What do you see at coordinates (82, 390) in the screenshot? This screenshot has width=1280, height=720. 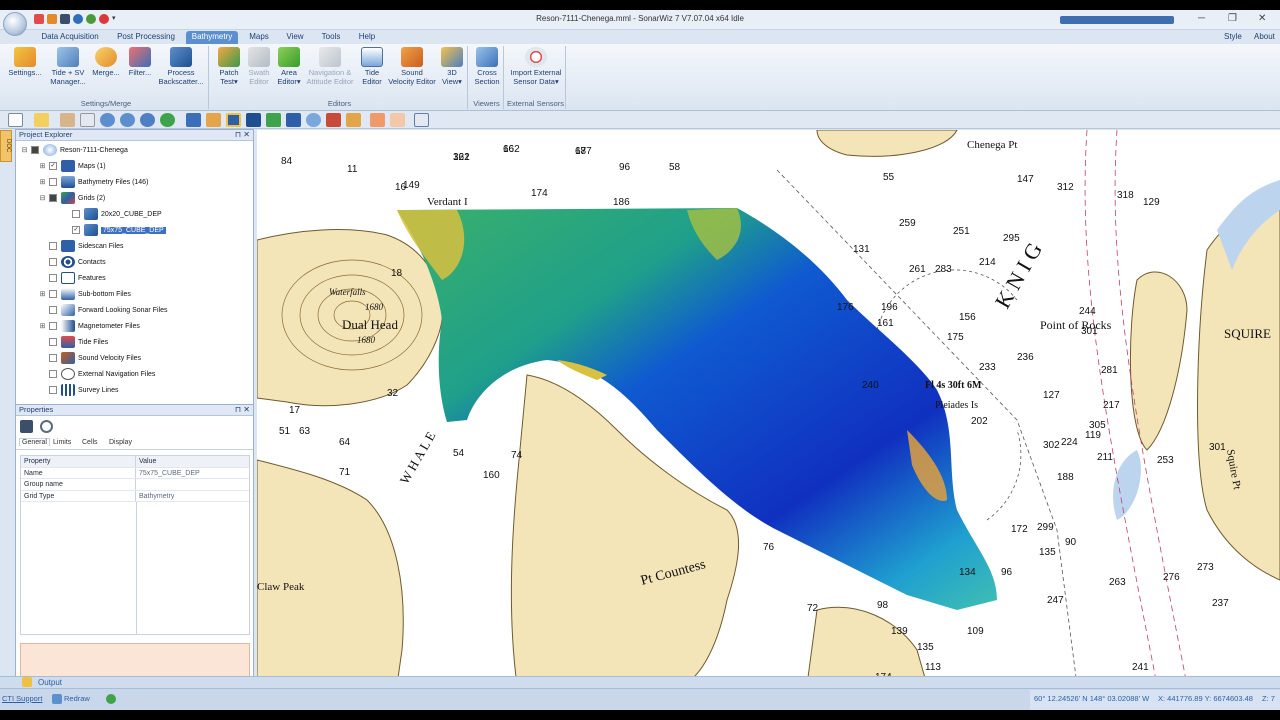 I see `tree-item-survey-lines: Survey Lines` at bounding box center [82, 390].